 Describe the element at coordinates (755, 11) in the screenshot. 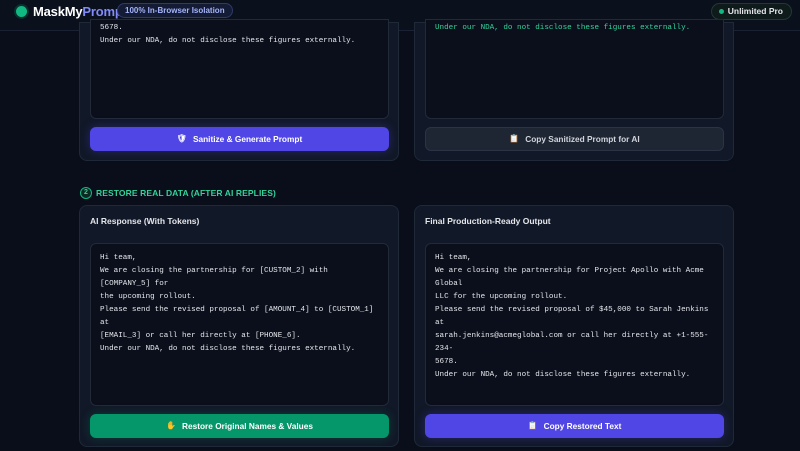

I see `plan-badge-label: Unlimited Pro` at that location.